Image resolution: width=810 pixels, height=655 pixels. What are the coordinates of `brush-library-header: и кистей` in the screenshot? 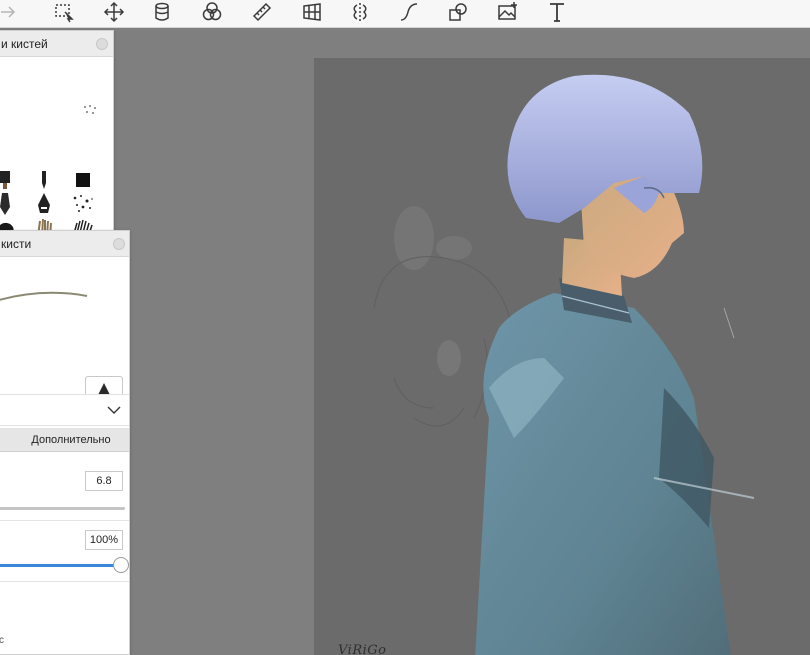 It's located at (56, 44).